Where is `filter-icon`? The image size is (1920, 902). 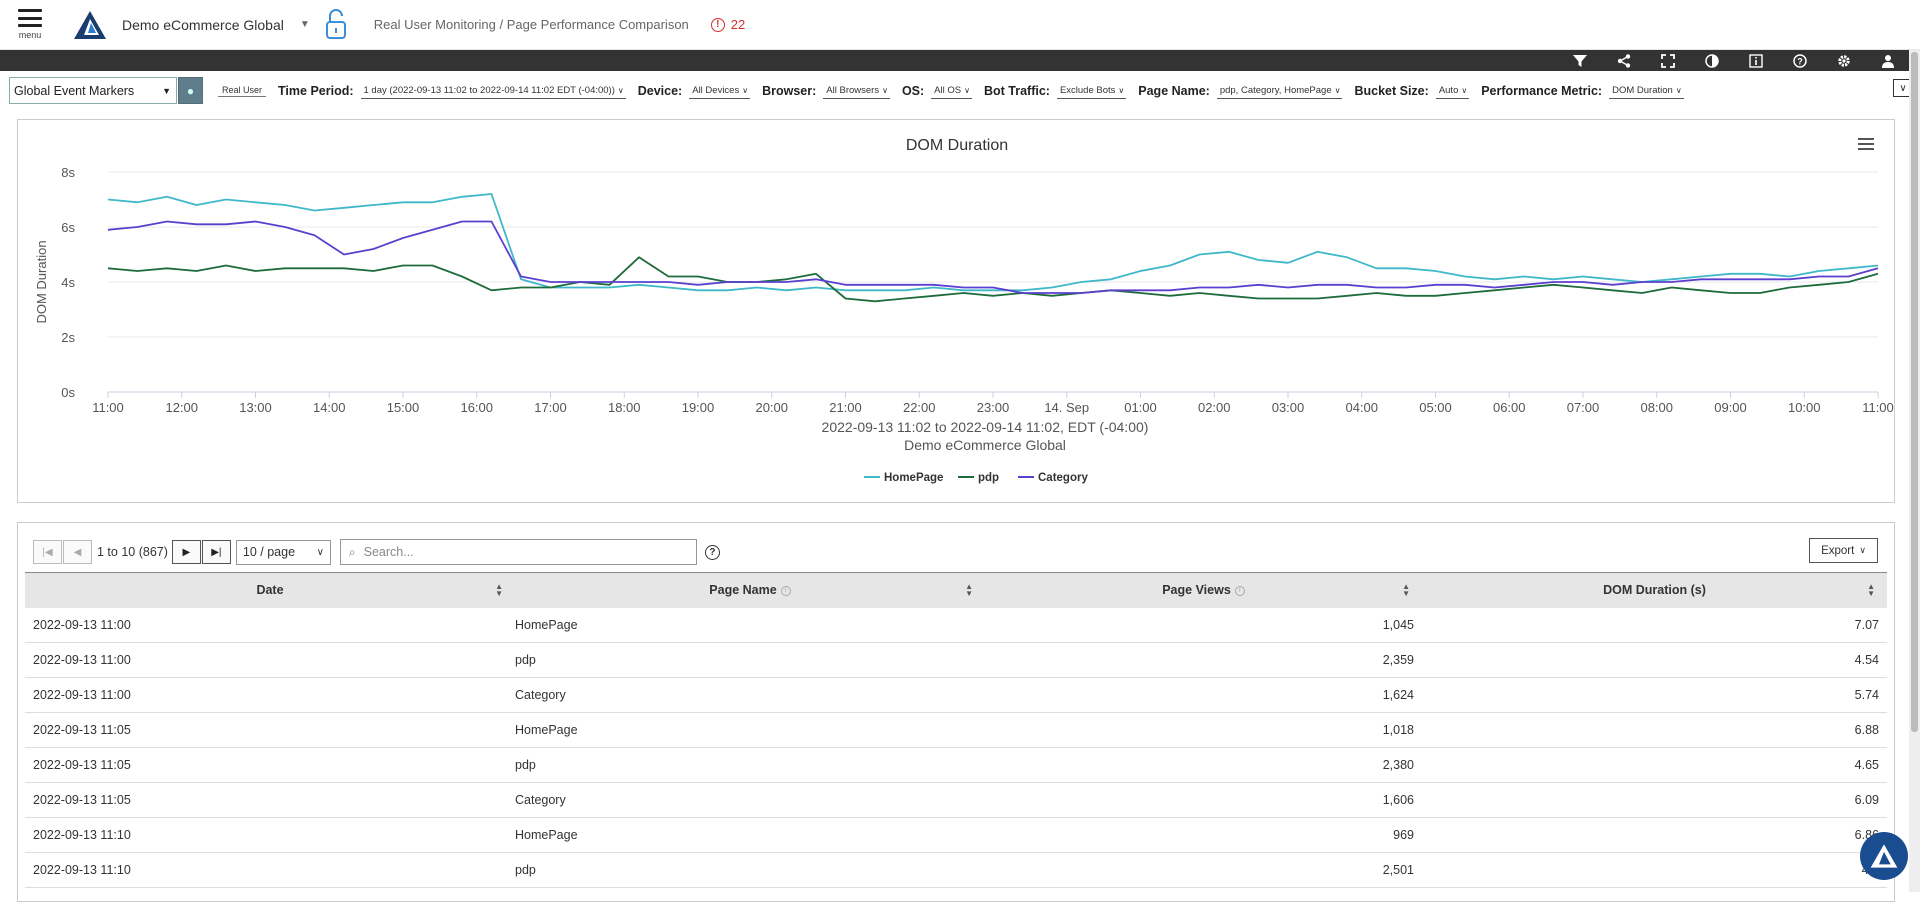 filter-icon is located at coordinates (1580, 60).